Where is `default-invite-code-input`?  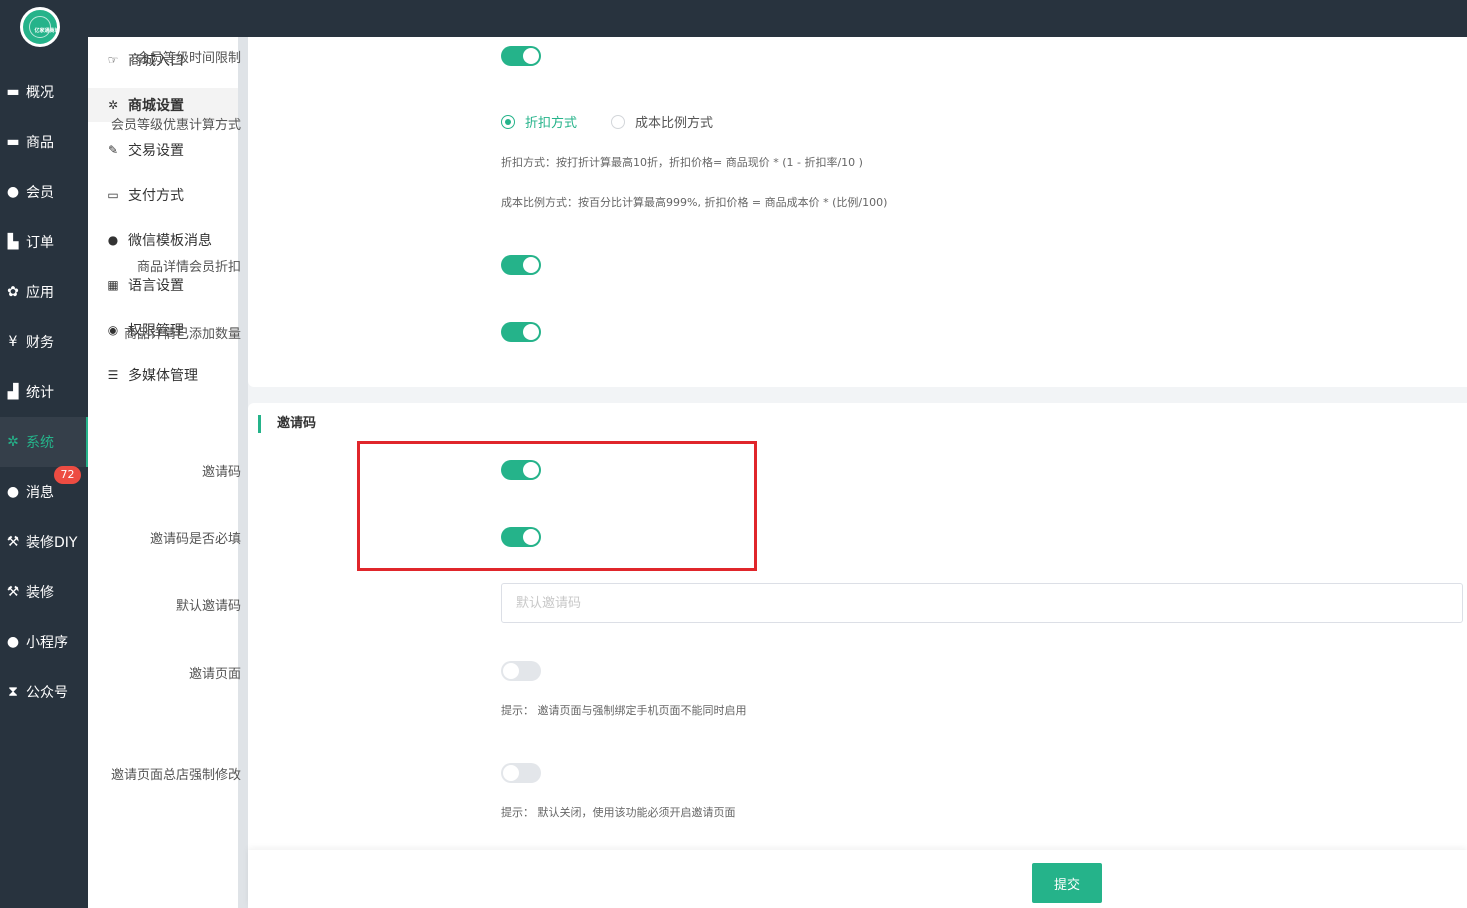
default-invite-code-input is located at coordinates (982, 603).